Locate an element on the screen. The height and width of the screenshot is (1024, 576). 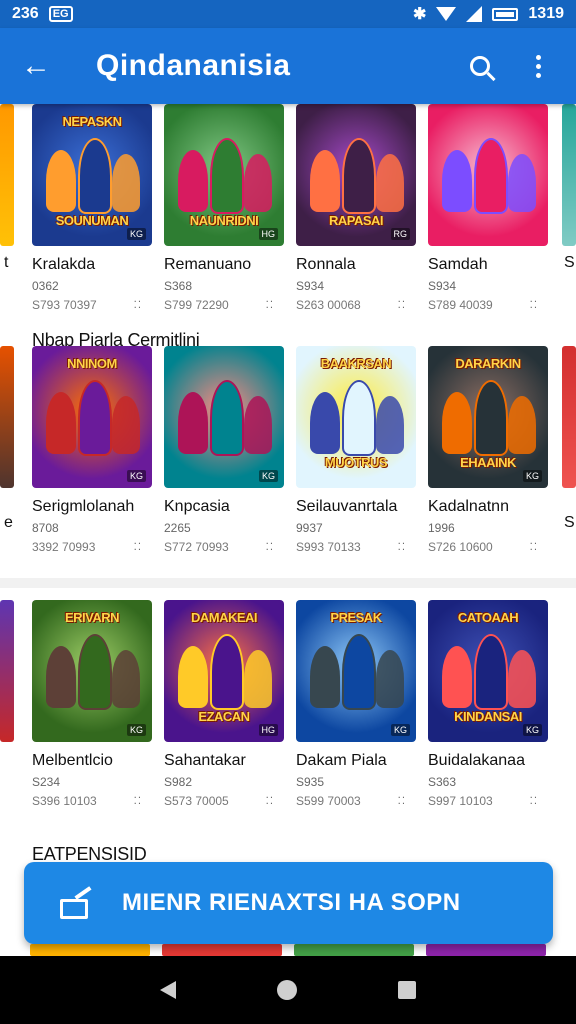
game-title: Kadalnatnn is located at coordinates (468, 506).